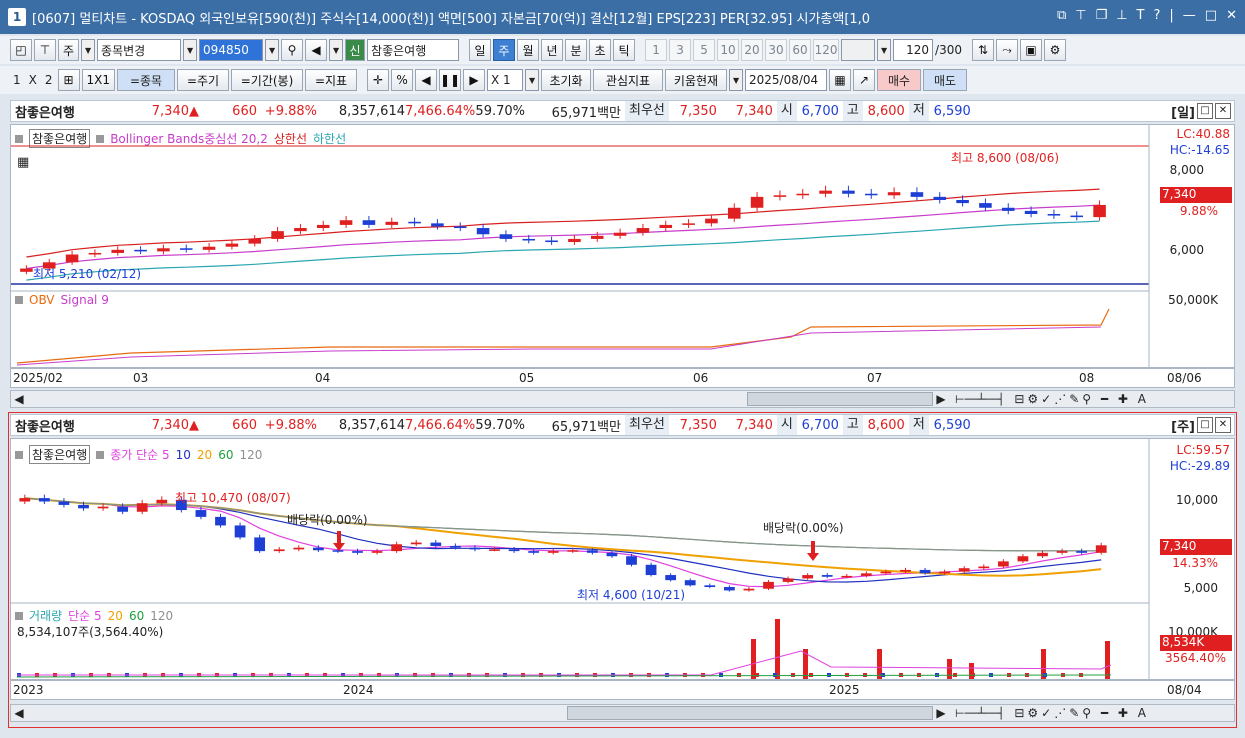 This screenshot has width=1245, height=738. What do you see at coordinates (752, 50) in the screenshot?
I see `minute-20: 20` at bounding box center [752, 50].